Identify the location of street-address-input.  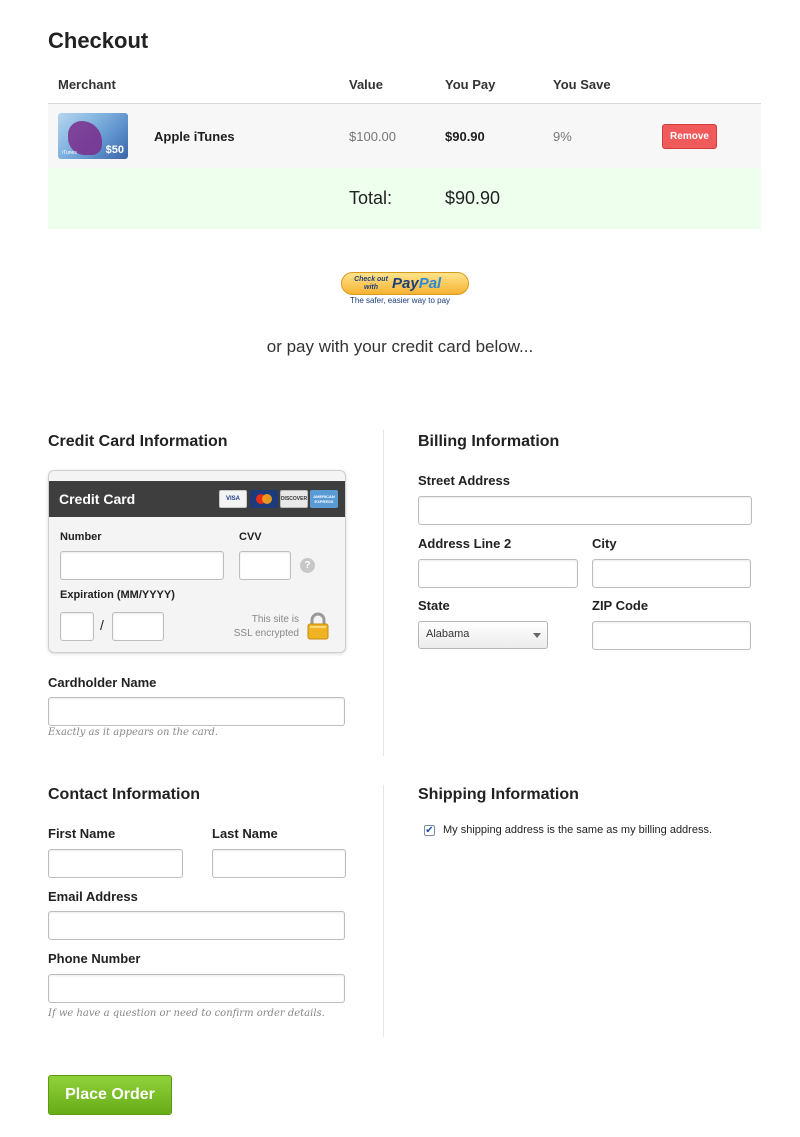
(585, 510).